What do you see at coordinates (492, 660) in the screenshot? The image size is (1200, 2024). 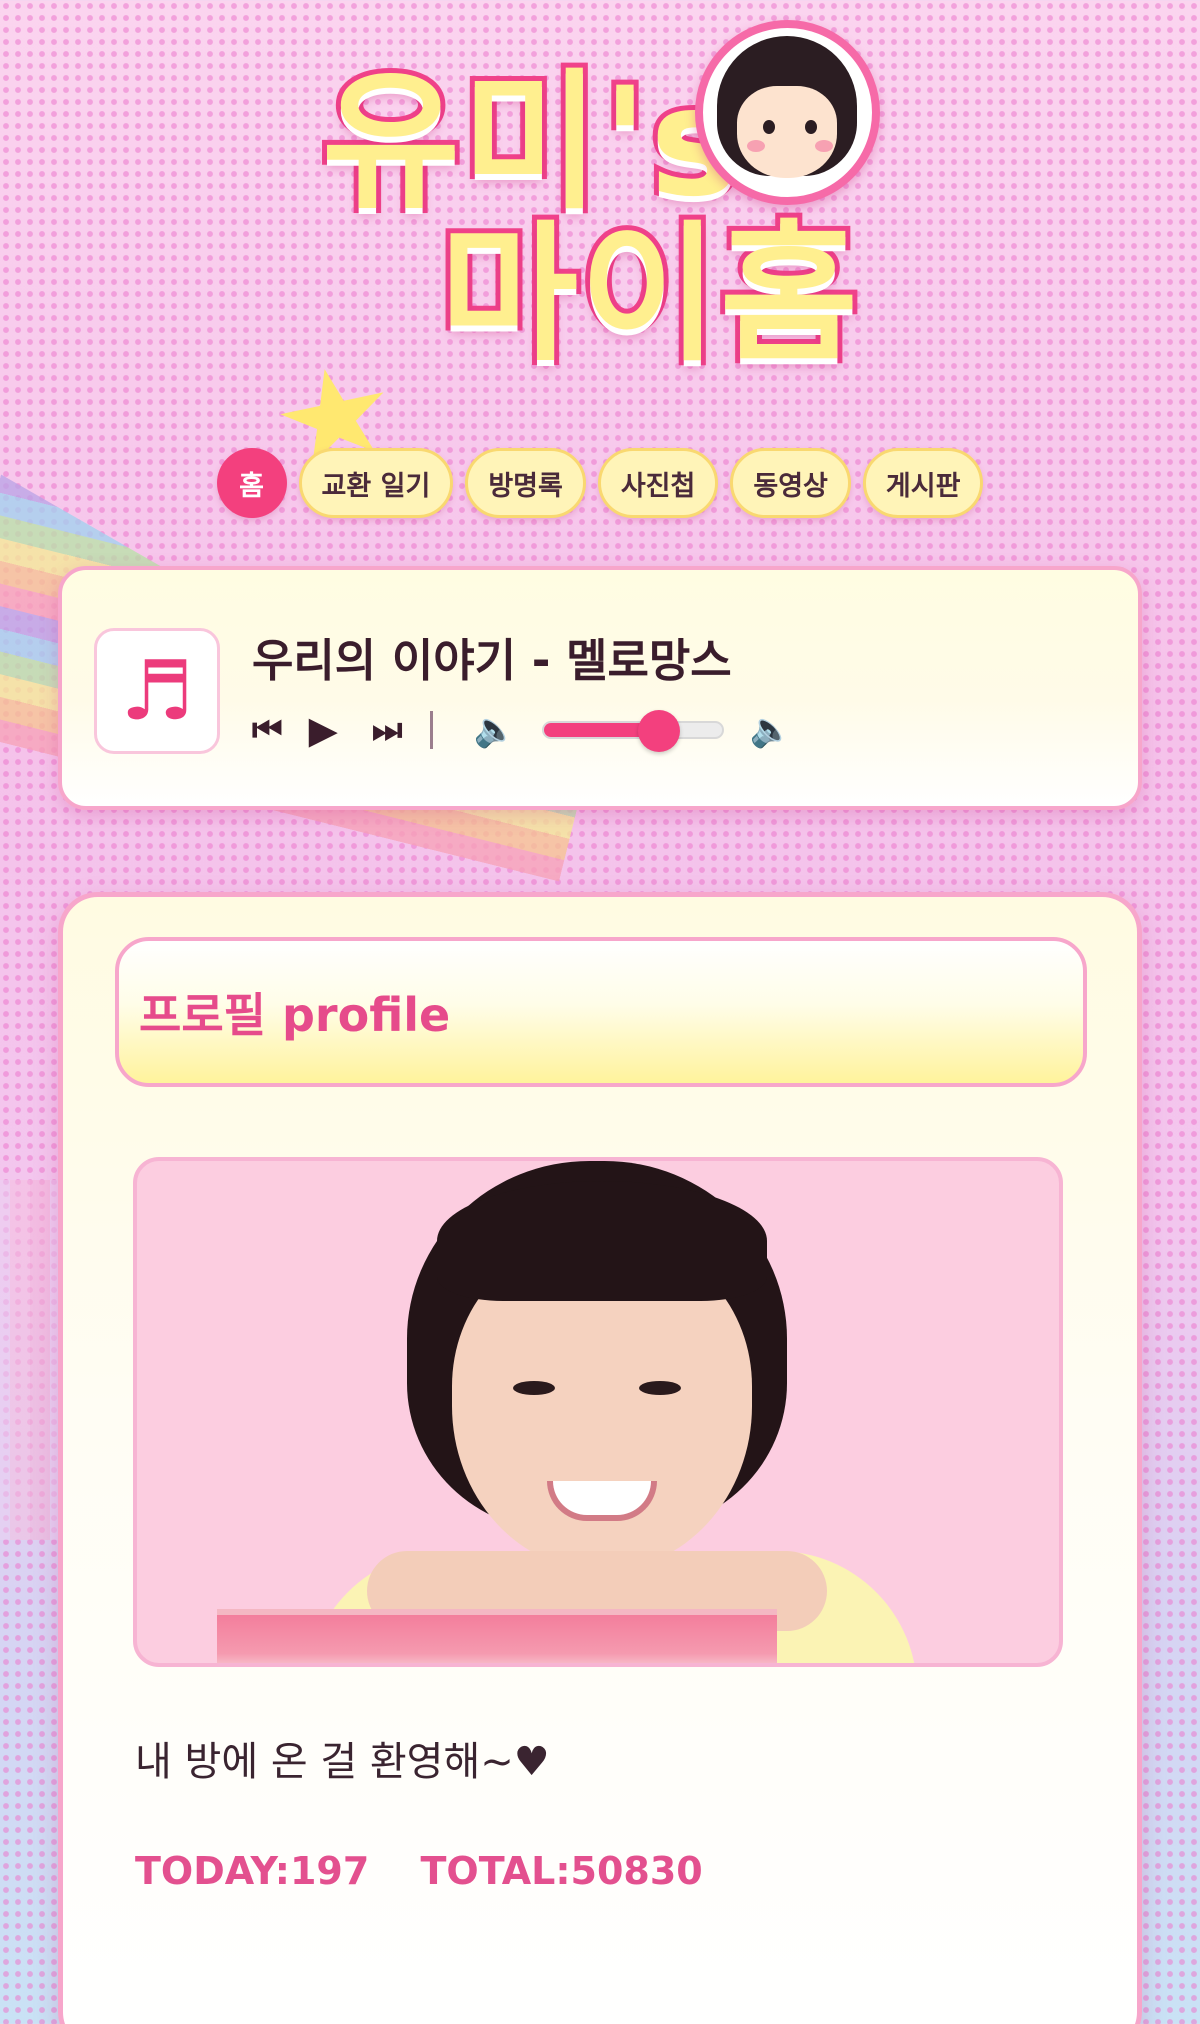 I see `song-title: 우리의 이야기 - 멜로망스` at bounding box center [492, 660].